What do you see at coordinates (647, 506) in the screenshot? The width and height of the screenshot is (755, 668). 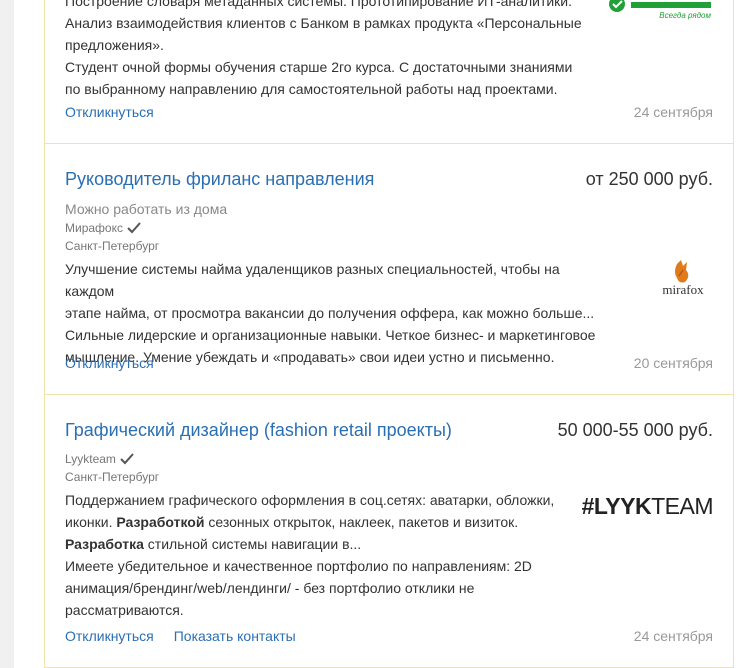 I see `lyykteam-logo-icon: #LYYKTEAM` at bounding box center [647, 506].